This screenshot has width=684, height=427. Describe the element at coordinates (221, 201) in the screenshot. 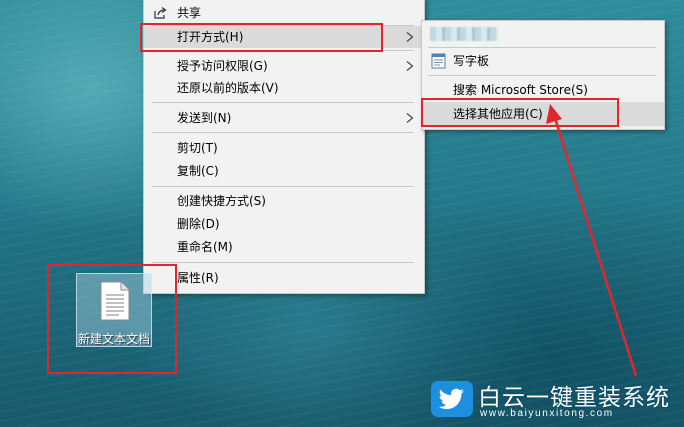

I see `menu-item-label: 创建快捷方式(S)` at that location.